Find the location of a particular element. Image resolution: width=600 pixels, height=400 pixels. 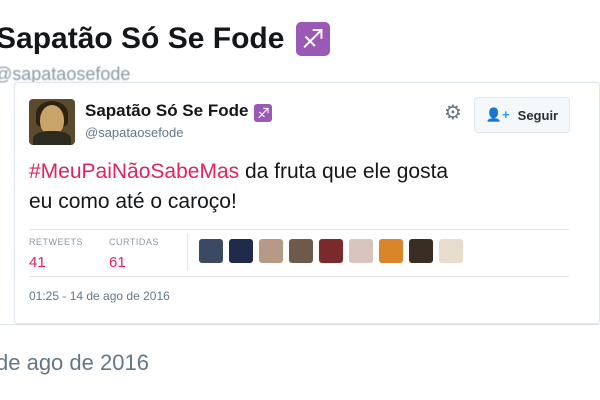

likes-stat: CURTIDAS 61 is located at coordinates (134, 254).